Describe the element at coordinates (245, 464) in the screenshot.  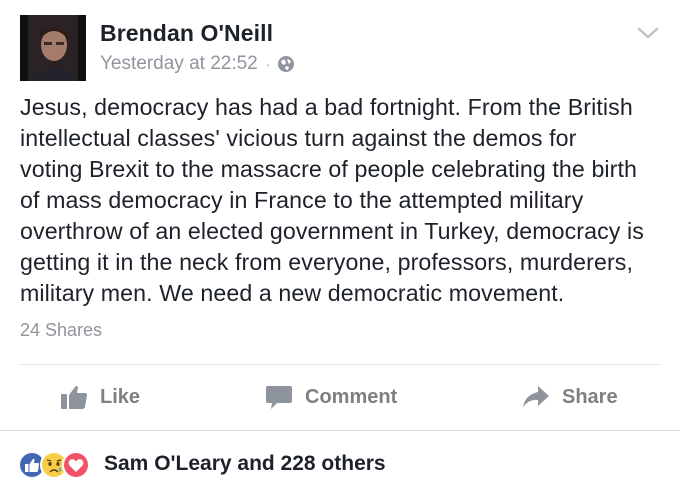
I see `reactions-summary-text: Sam O'Leary and 228 others` at that location.